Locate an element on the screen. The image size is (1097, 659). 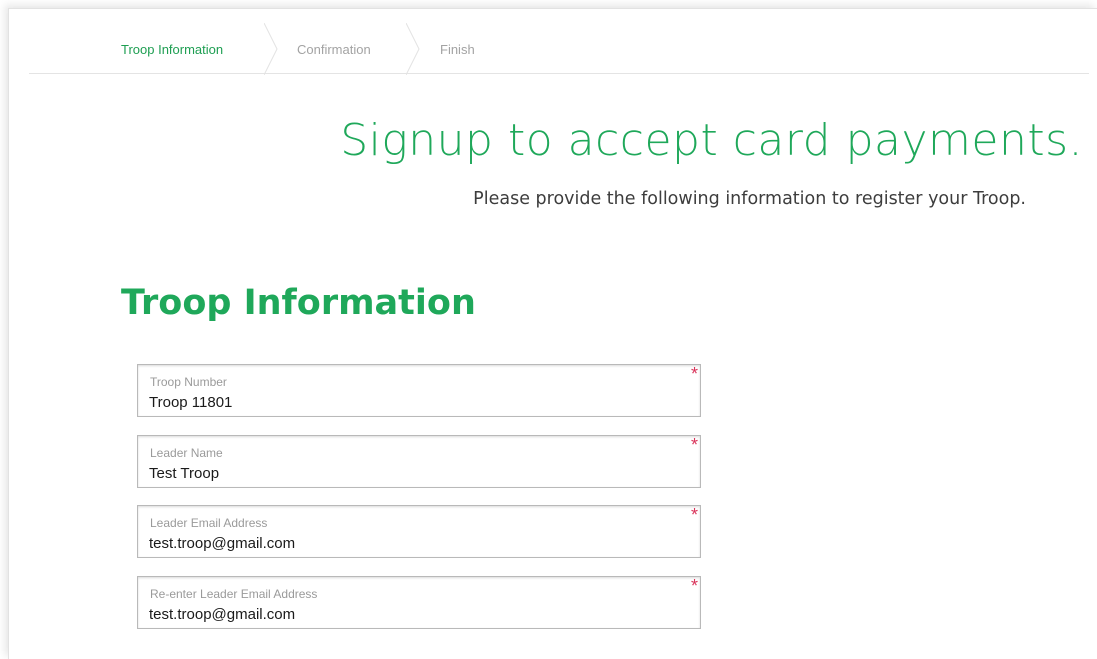
step-finish: Finish is located at coordinates (457, 41).